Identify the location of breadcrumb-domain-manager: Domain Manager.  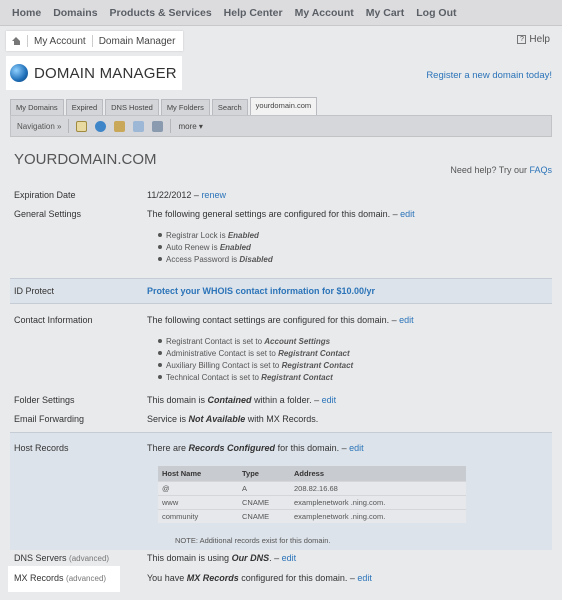
(137, 41).